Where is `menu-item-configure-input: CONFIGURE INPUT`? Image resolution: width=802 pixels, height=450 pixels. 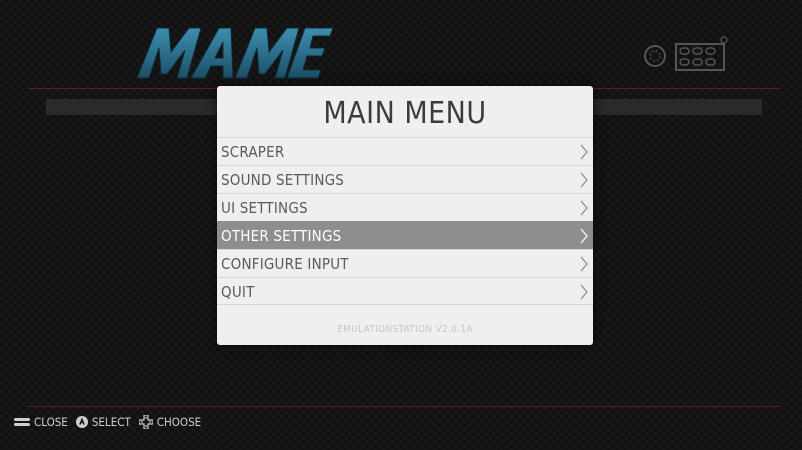 menu-item-configure-input: CONFIGURE INPUT is located at coordinates (405, 263).